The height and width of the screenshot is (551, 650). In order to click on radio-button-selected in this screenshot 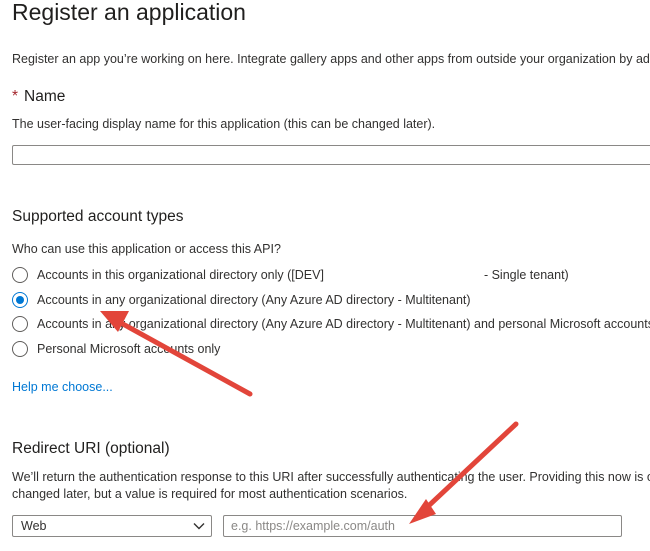, I will do `click(20, 300)`.